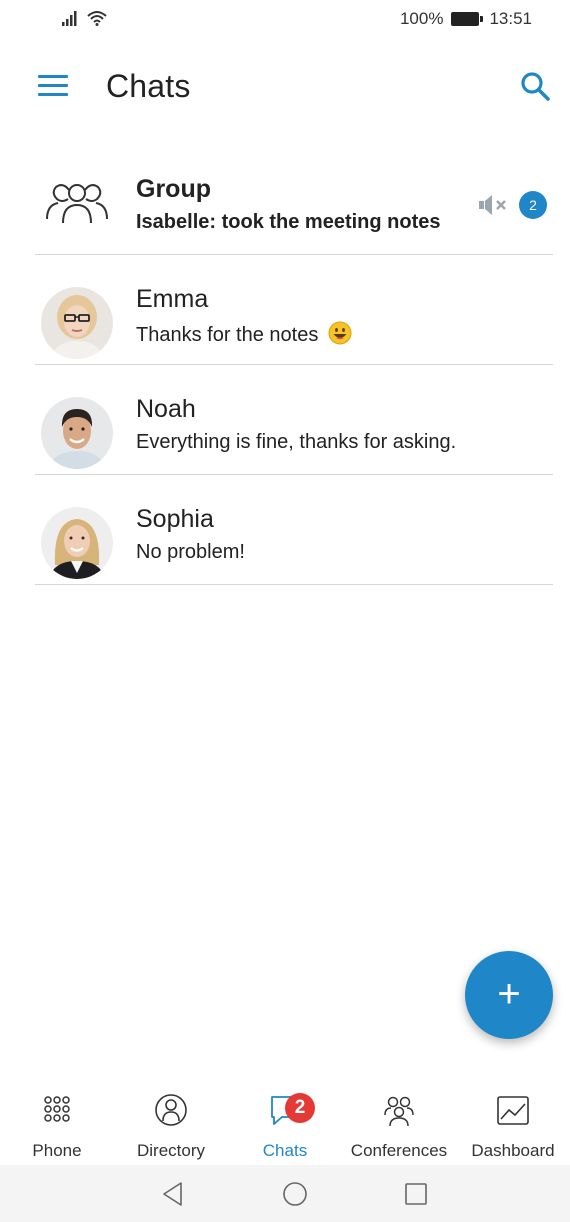  I want to click on status-left, so click(84, 18).